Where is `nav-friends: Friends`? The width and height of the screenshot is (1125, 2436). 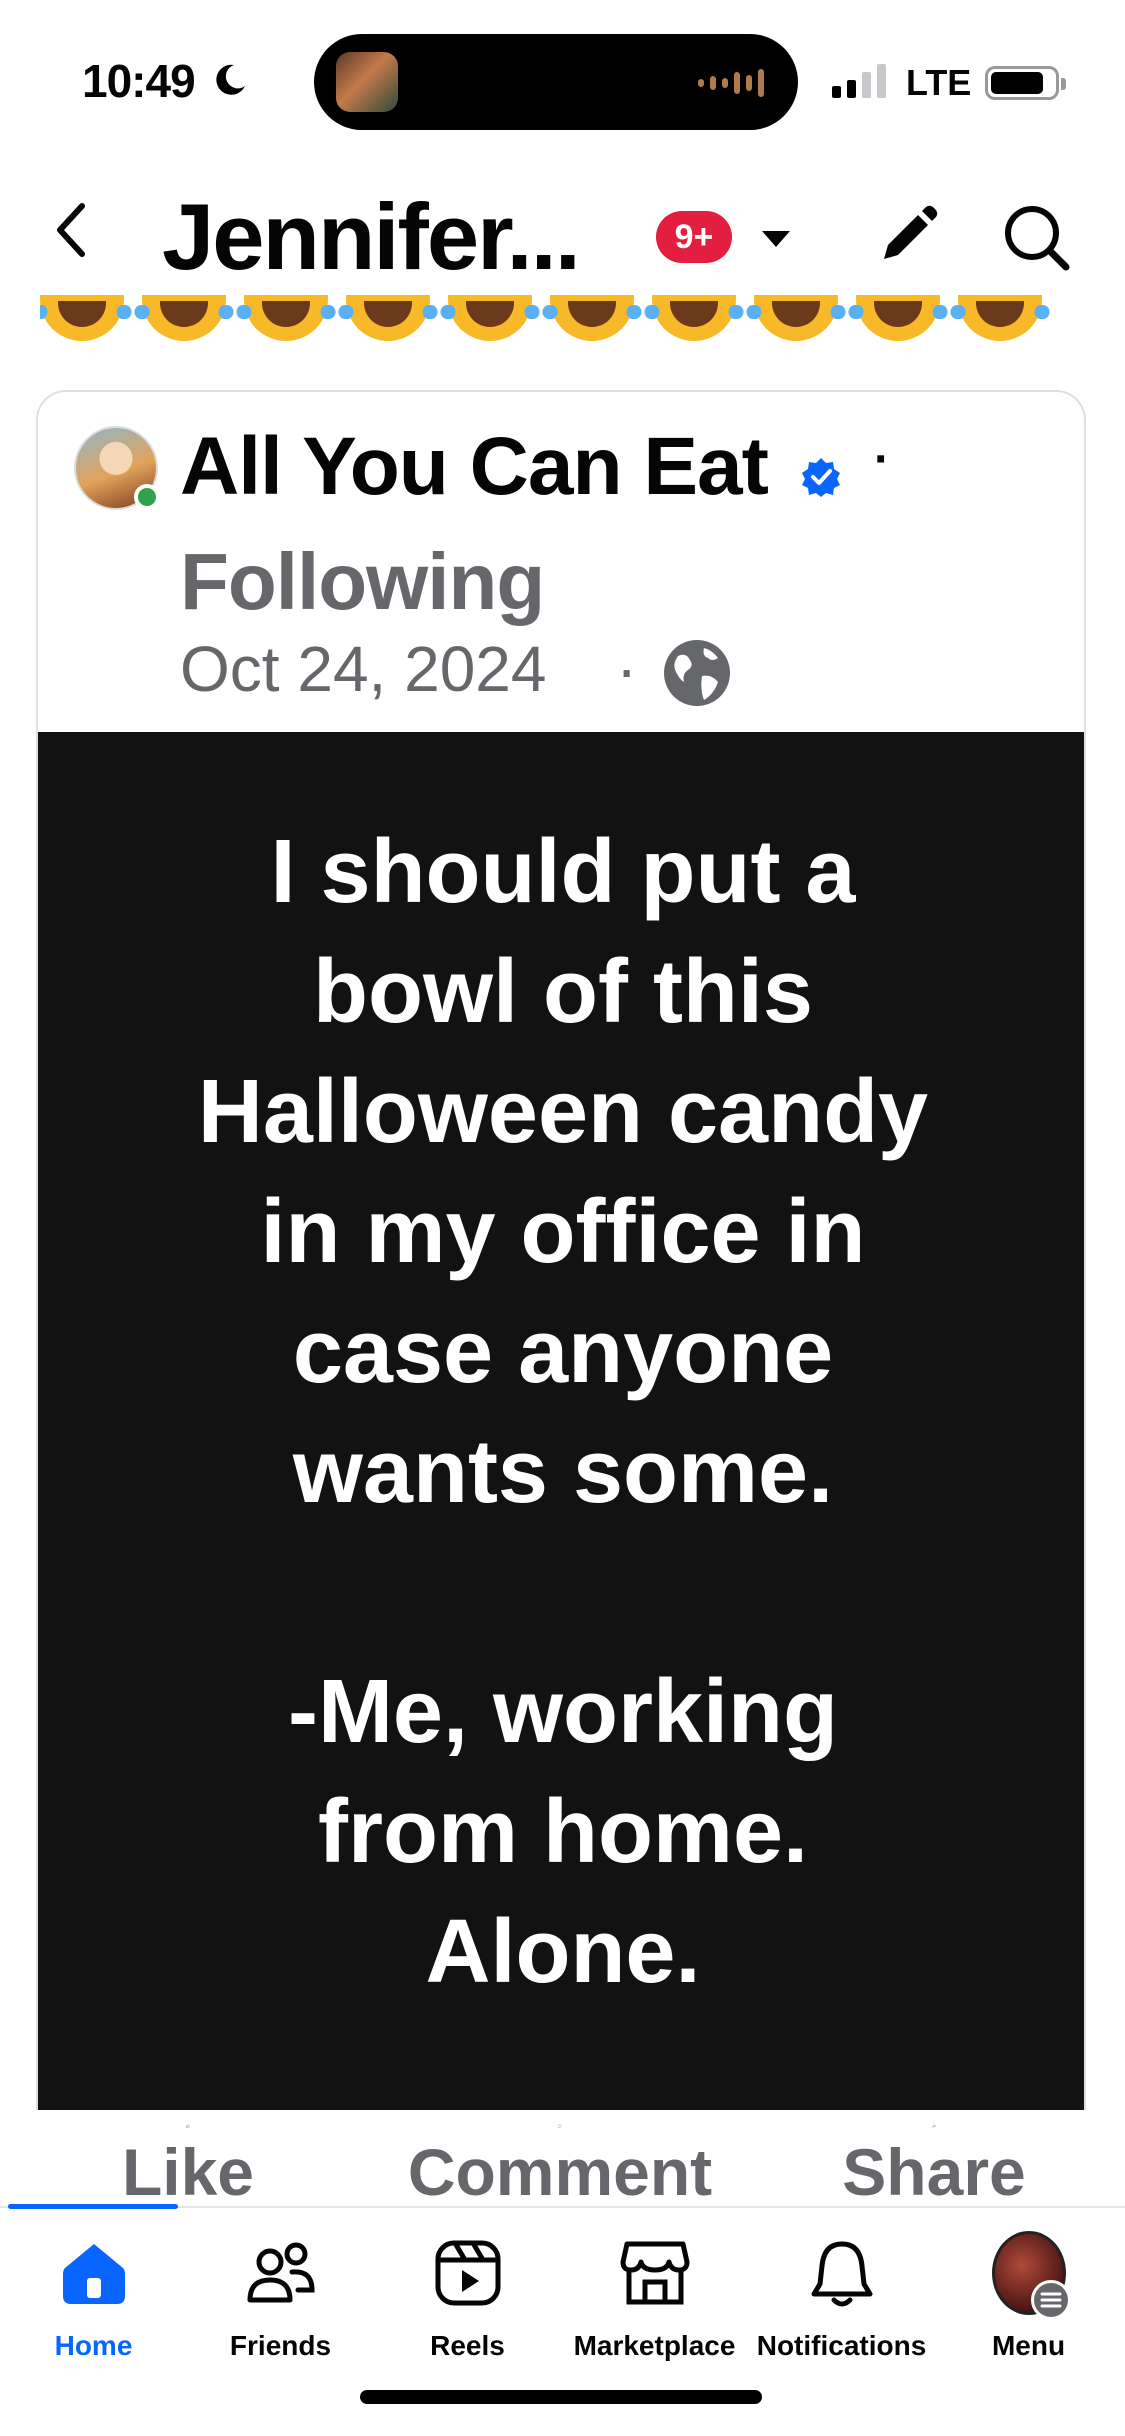
nav-friends: Friends is located at coordinates (280, 2299).